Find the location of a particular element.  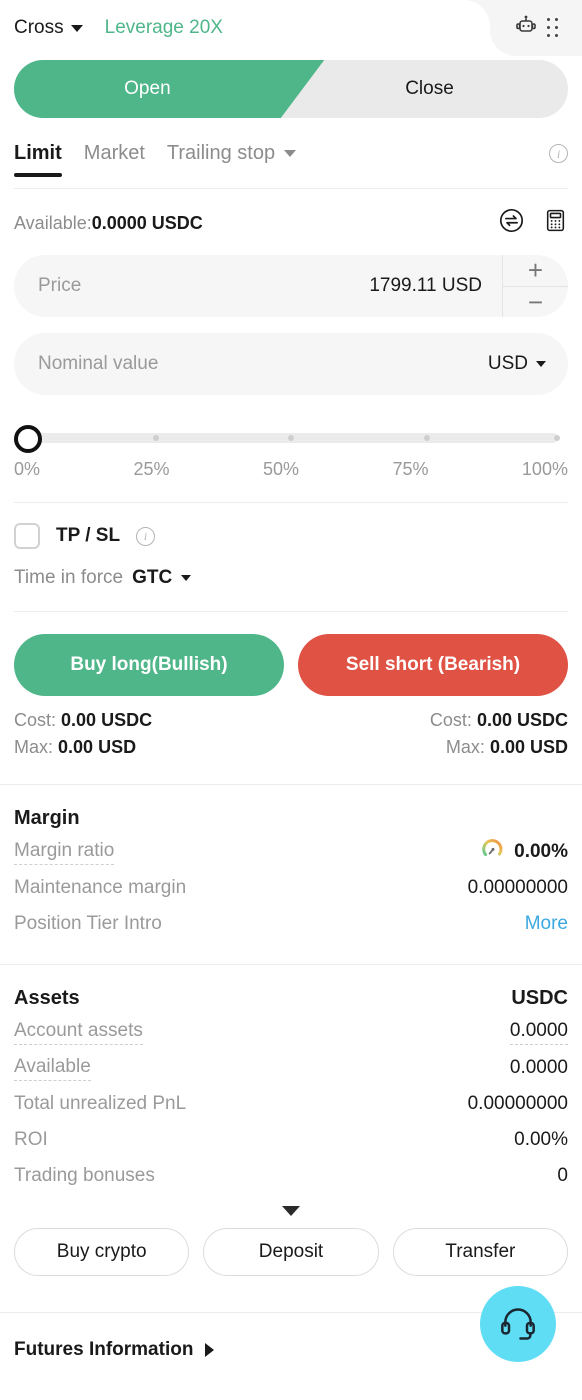

trading-bonuses-label: Trading bonuses is located at coordinates (84, 1175).